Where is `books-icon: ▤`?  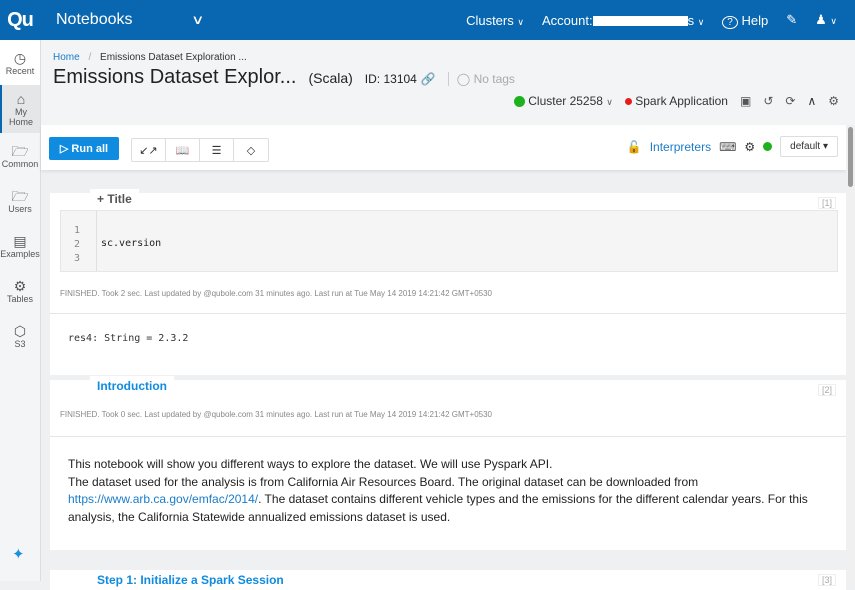
books-icon: ▤ is located at coordinates (20, 240).